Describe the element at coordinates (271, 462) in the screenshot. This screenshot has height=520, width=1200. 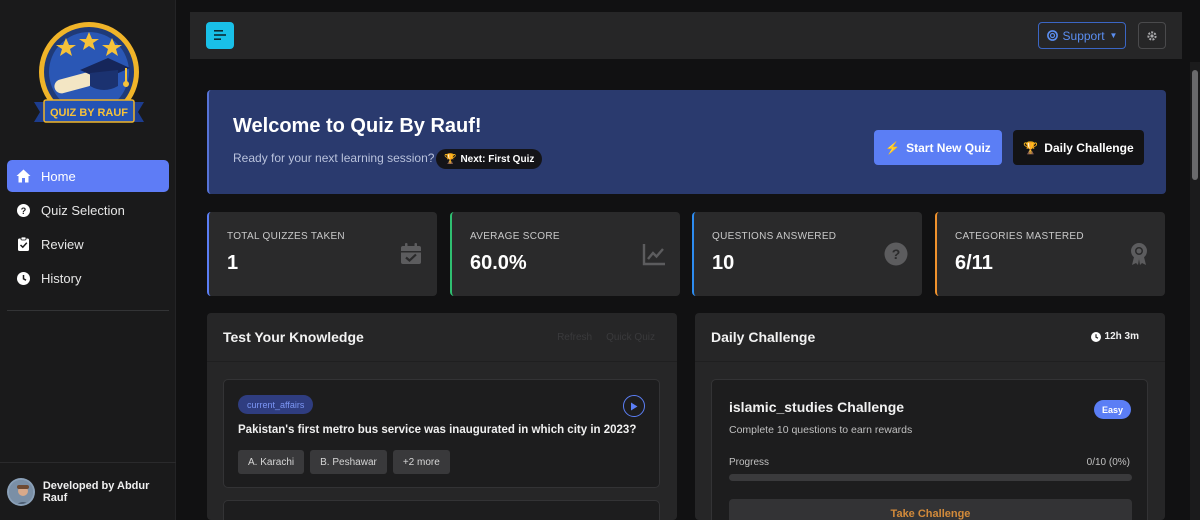
I see `option-chip: A. Karachi` at that location.